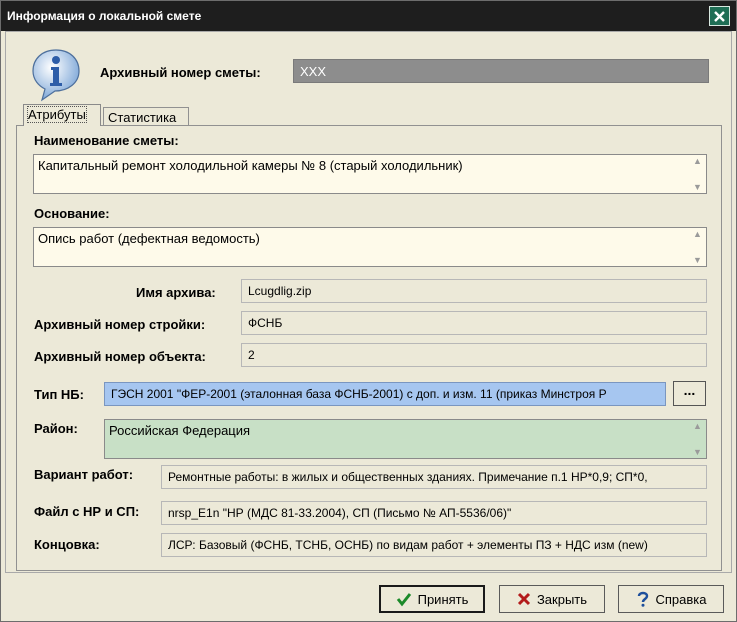 This screenshot has width=737, height=622. I want to click on region-scrollbar: ▲ ▼, so click(697, 439).